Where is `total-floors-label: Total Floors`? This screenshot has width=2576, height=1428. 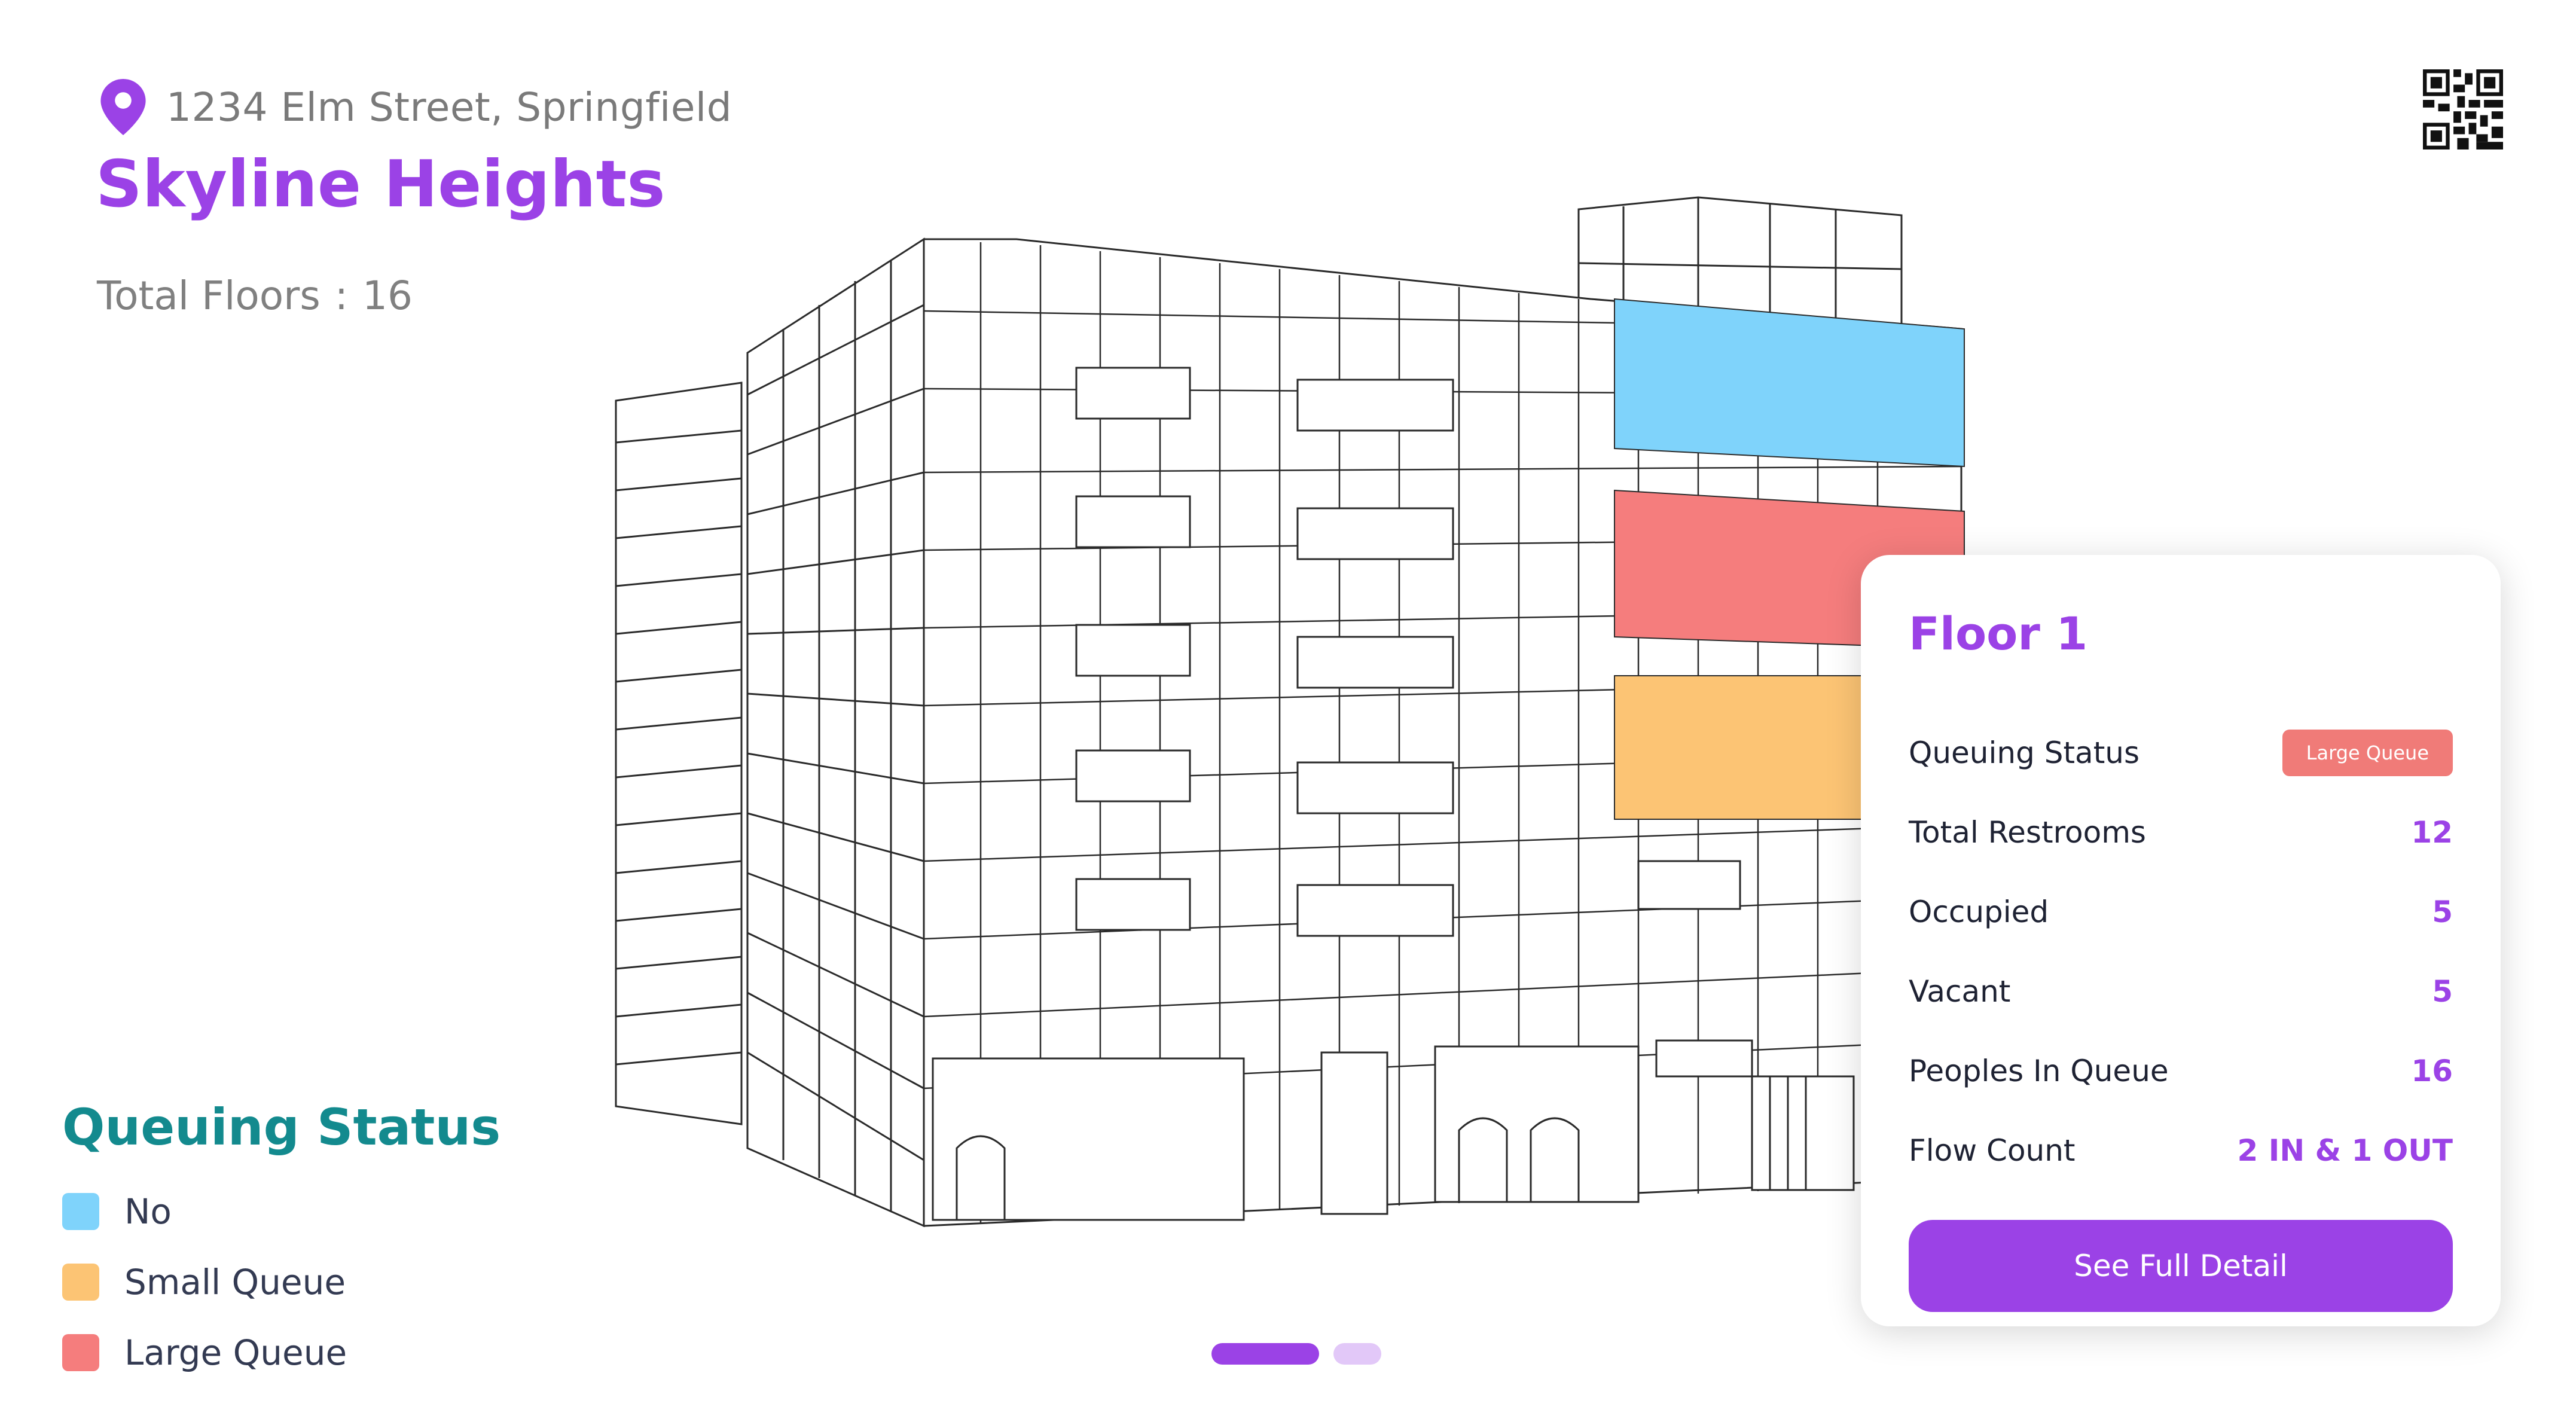
total-floors-label: Total Floors is located at coordinates (209, 296).